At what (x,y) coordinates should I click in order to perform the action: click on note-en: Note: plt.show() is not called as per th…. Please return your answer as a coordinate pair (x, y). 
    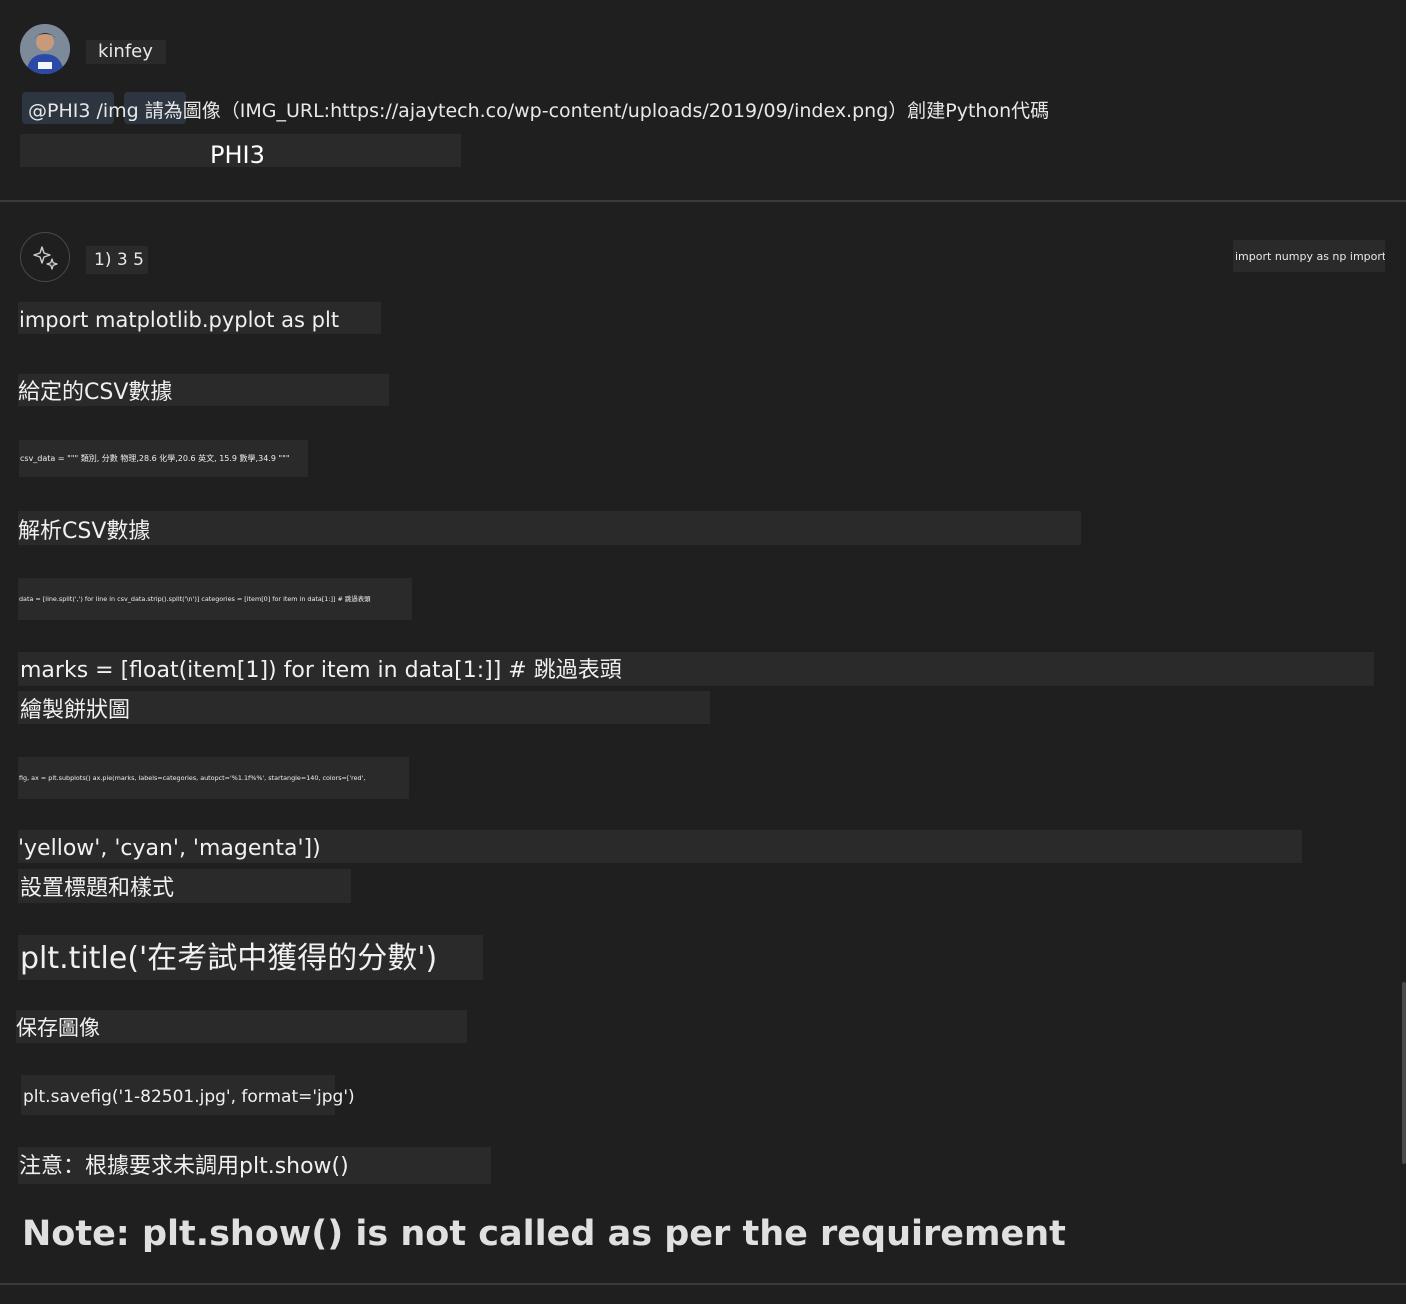
    Looking at the image, I should click on (544, 1234).